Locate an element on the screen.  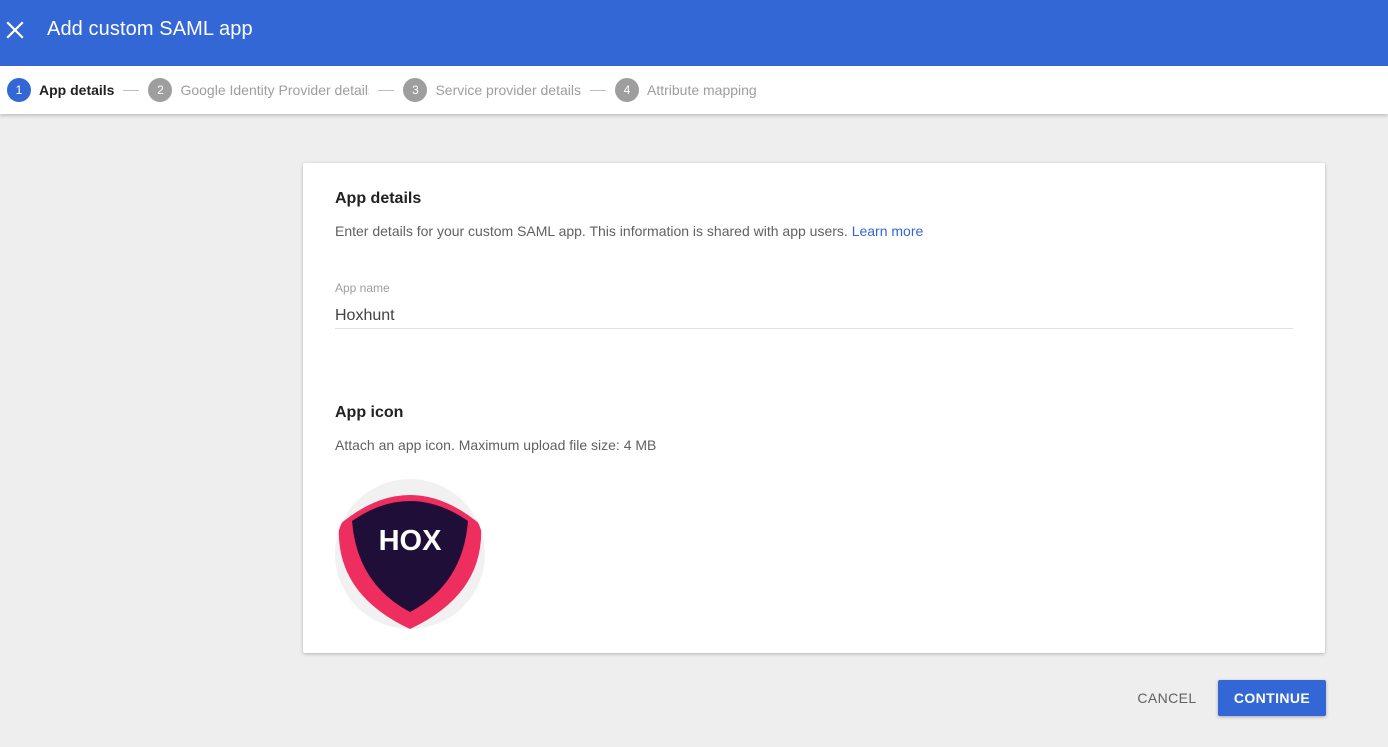
step-label: Attribute mapping is located at coordinates (701, 90).